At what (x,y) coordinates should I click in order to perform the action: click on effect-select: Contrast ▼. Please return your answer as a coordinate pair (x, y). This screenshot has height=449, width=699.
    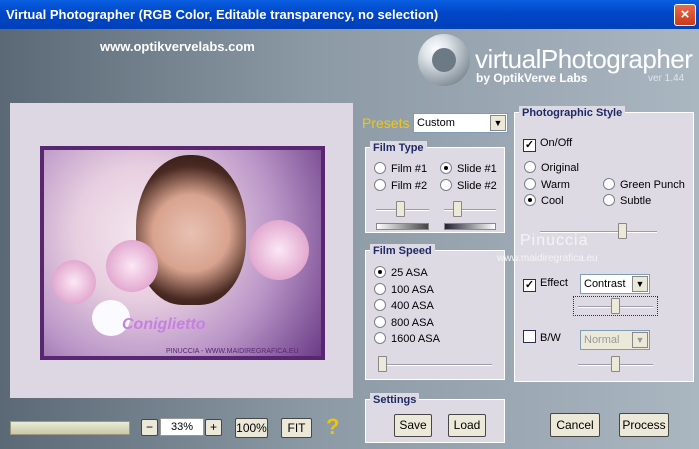
    Looking at the image, I should click on (615, 284).